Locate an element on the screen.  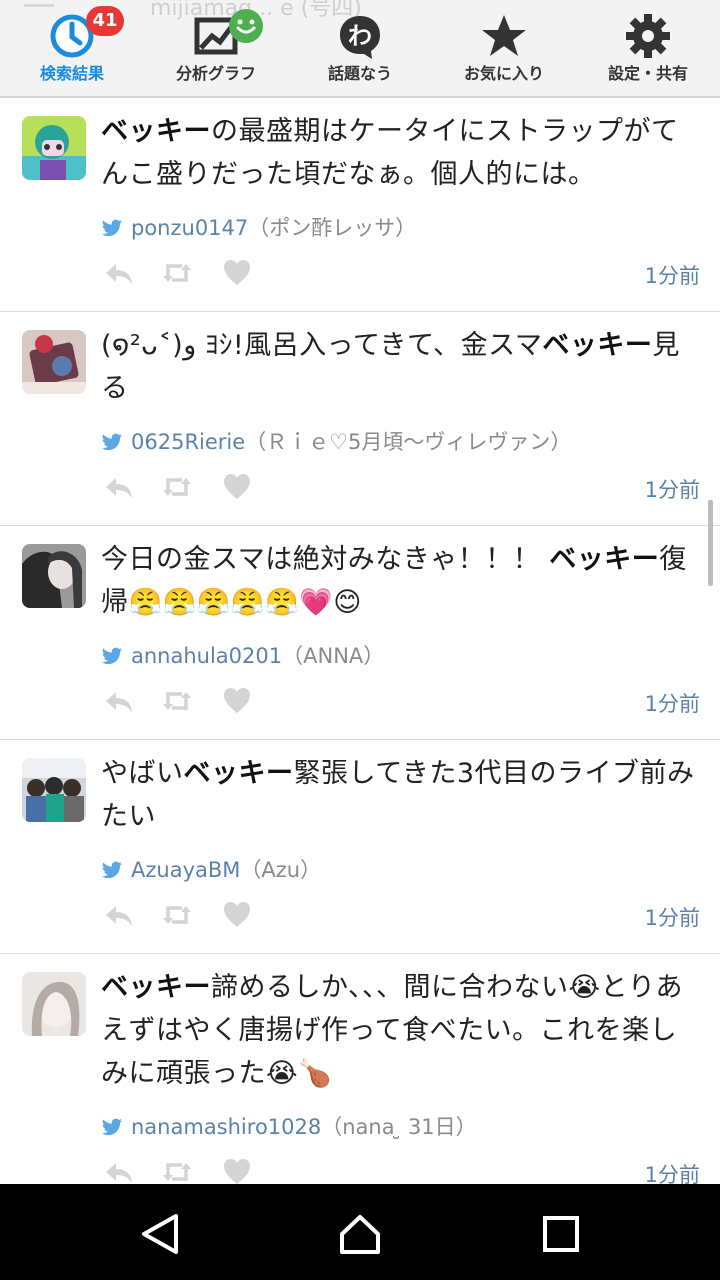
tab-label: 話題なう is located at coordinates (359, 73).